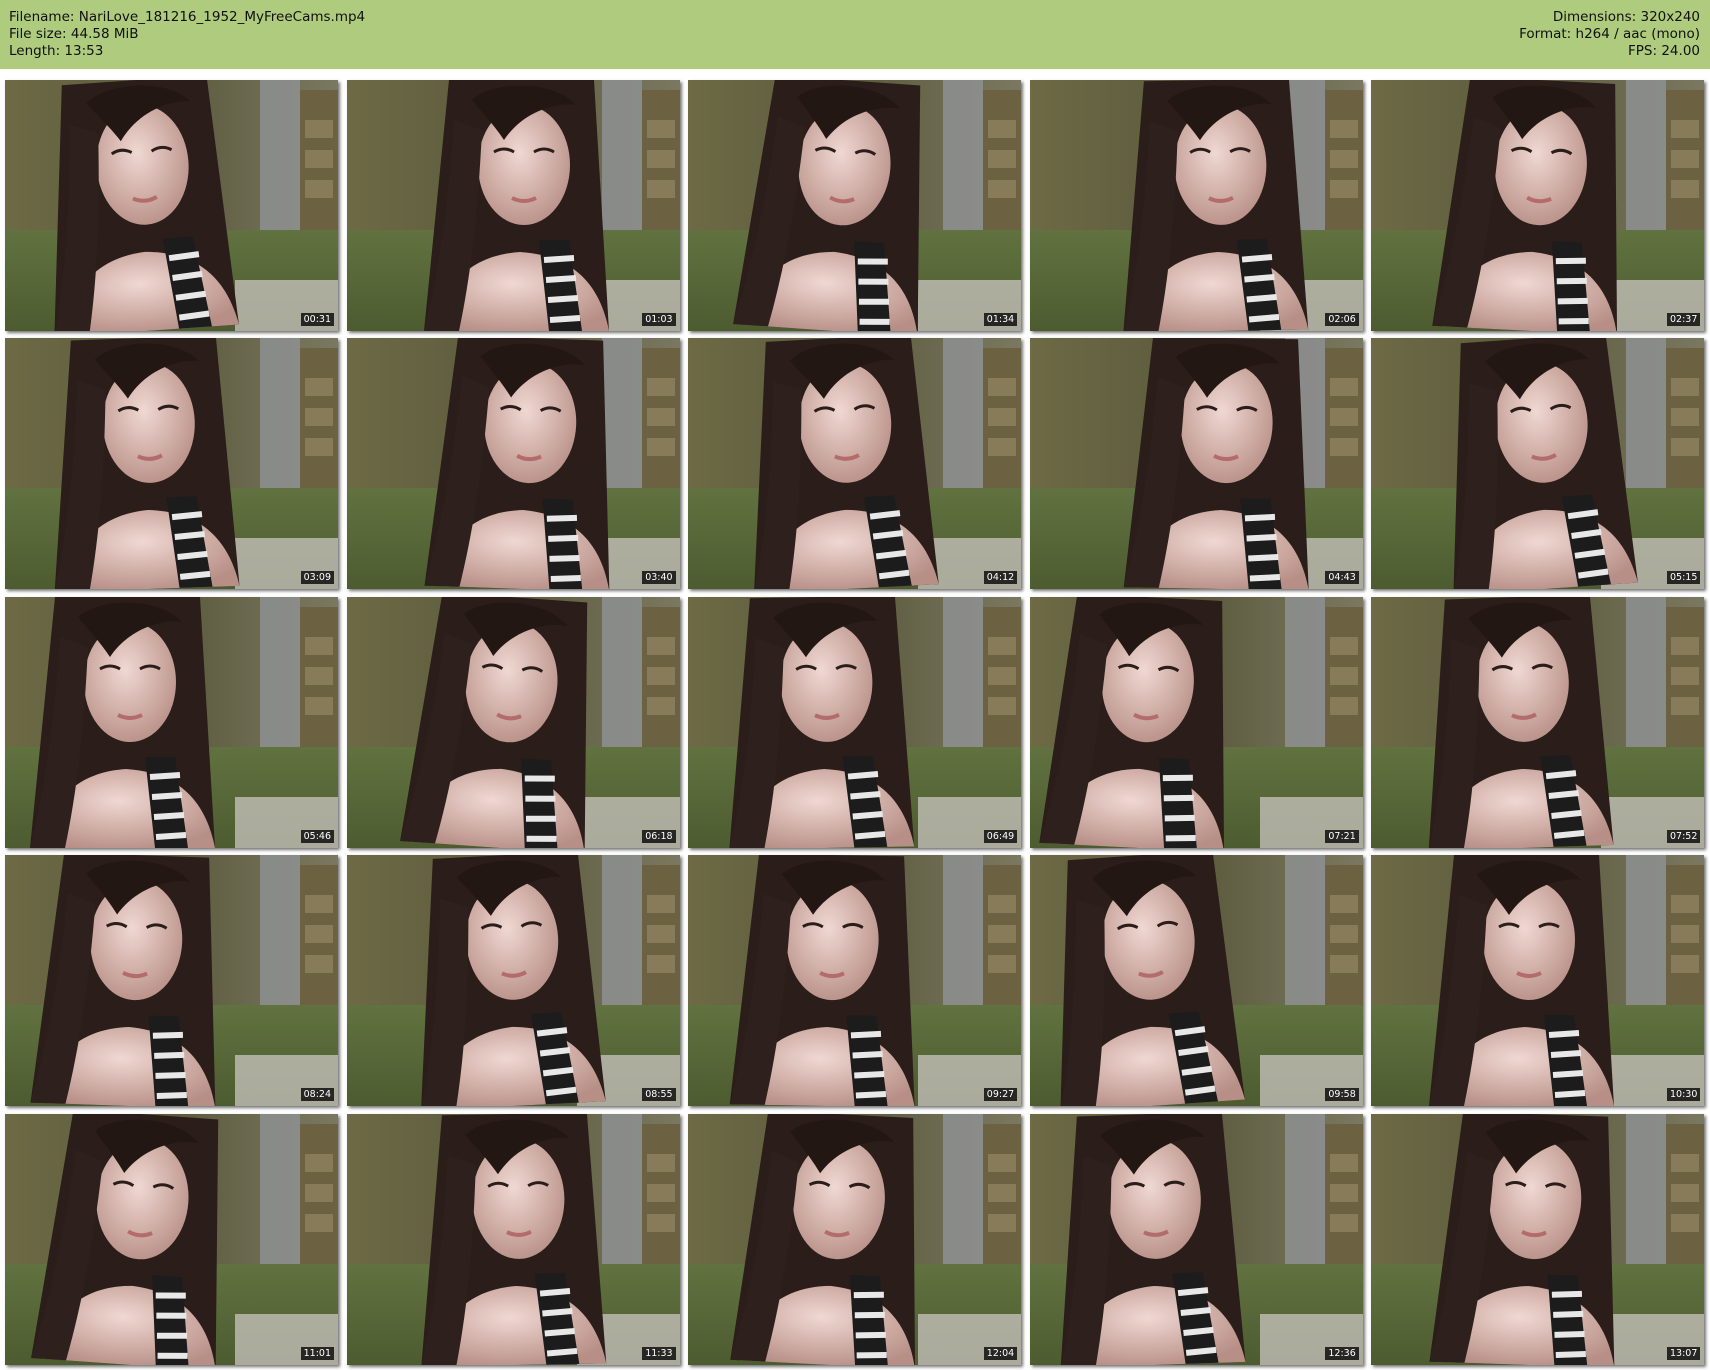 The width and height of the screenshot is (1710, 1370). I want to click on frame-timestamp: 12:36, so click(1342, 1353).